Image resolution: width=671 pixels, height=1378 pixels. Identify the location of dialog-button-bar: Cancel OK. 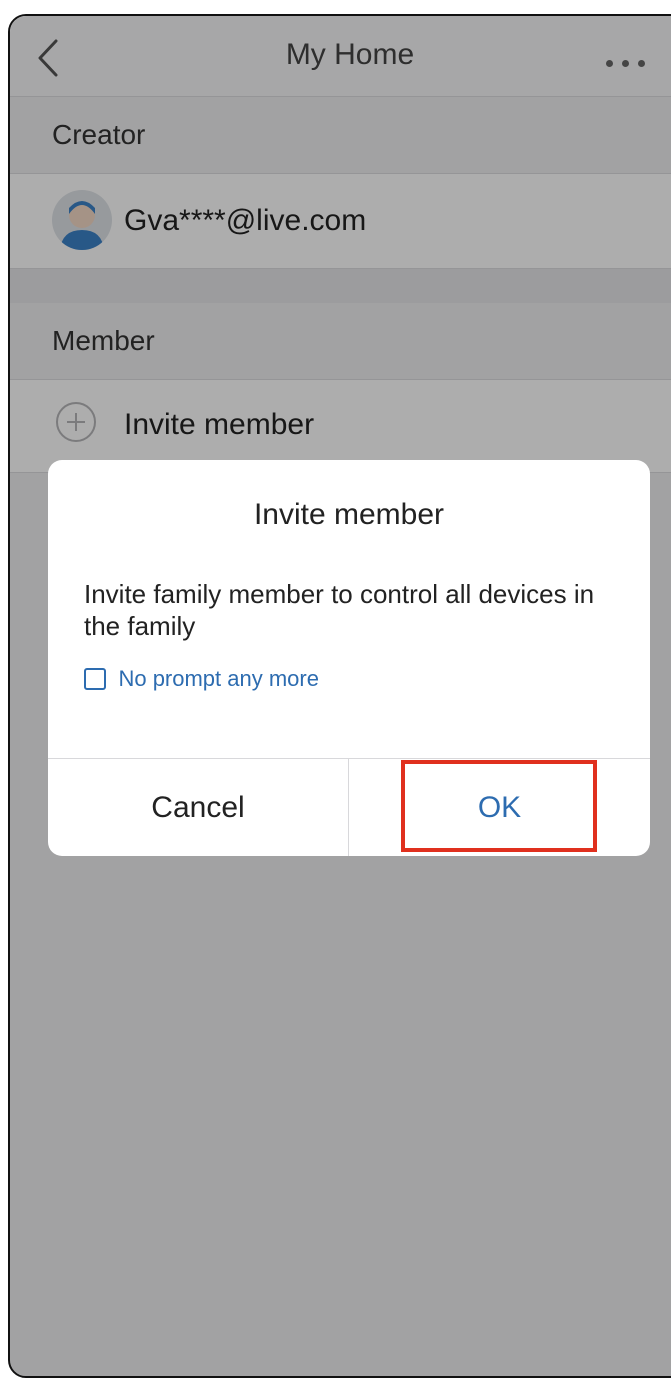
(349, 807).